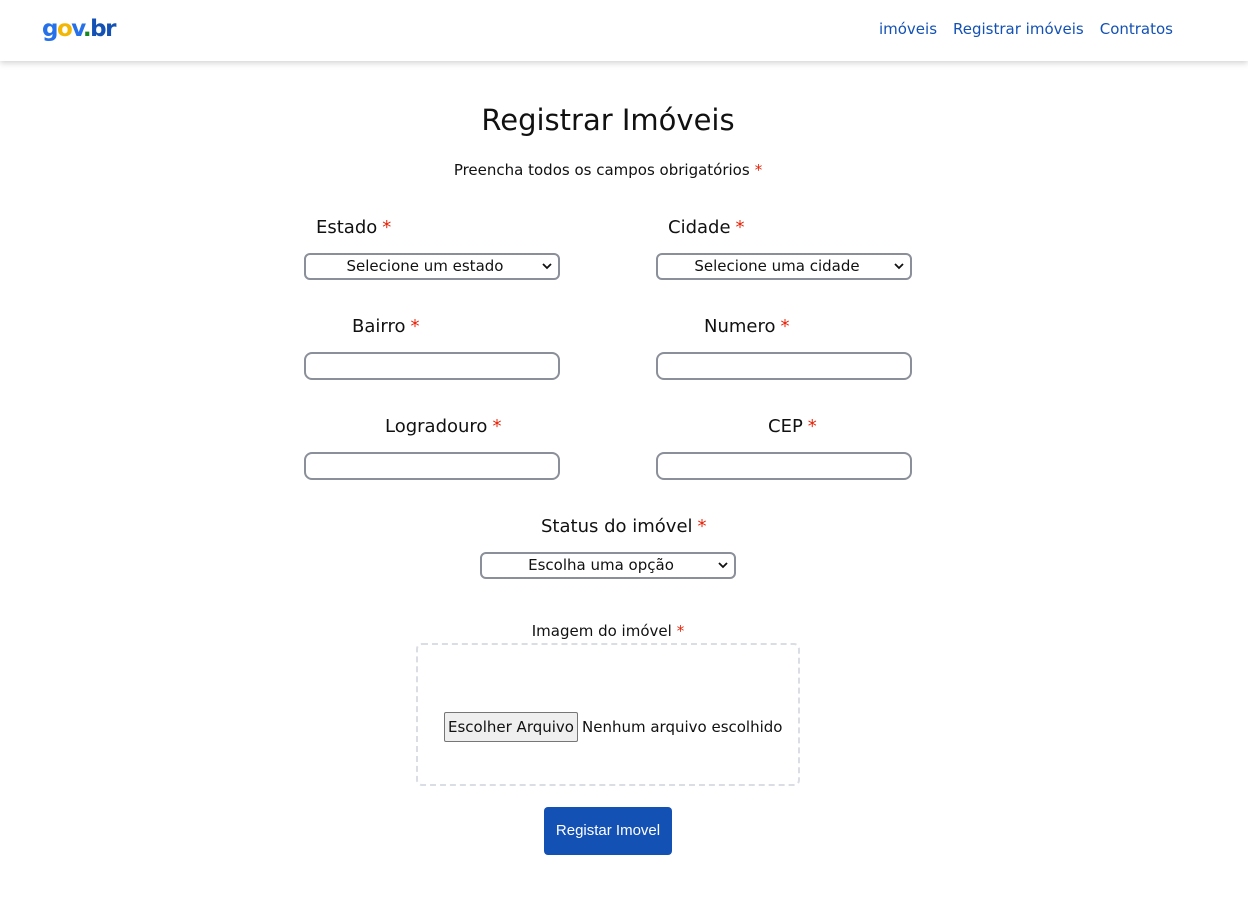 The height and width of the screenshot is (922, 1248). I want to click on bairro-label-text: Bairro, so click(379, 326).